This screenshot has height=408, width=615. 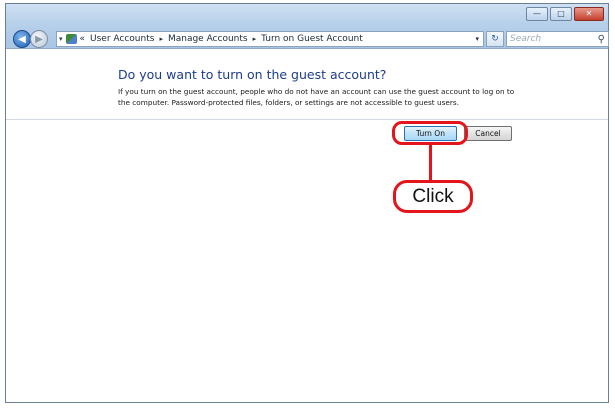 I want to click on click-callout: Click, so click(x=433, y=196).